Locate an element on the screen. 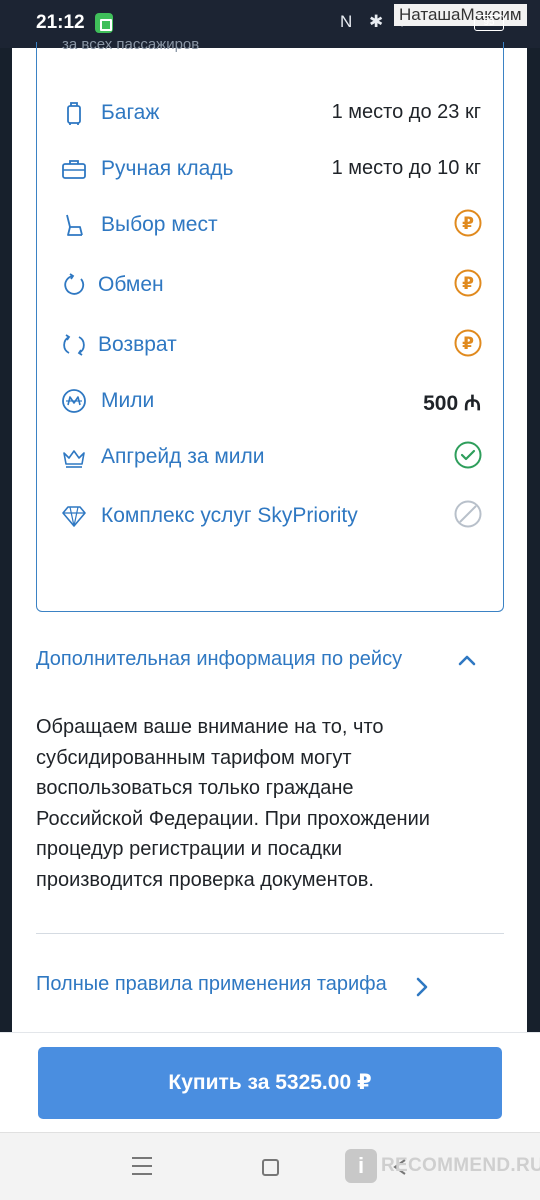 This screenshot has width=540, height=1200. watermark-text: RECOMMEND.RU is located at coordinates (460, 1165).